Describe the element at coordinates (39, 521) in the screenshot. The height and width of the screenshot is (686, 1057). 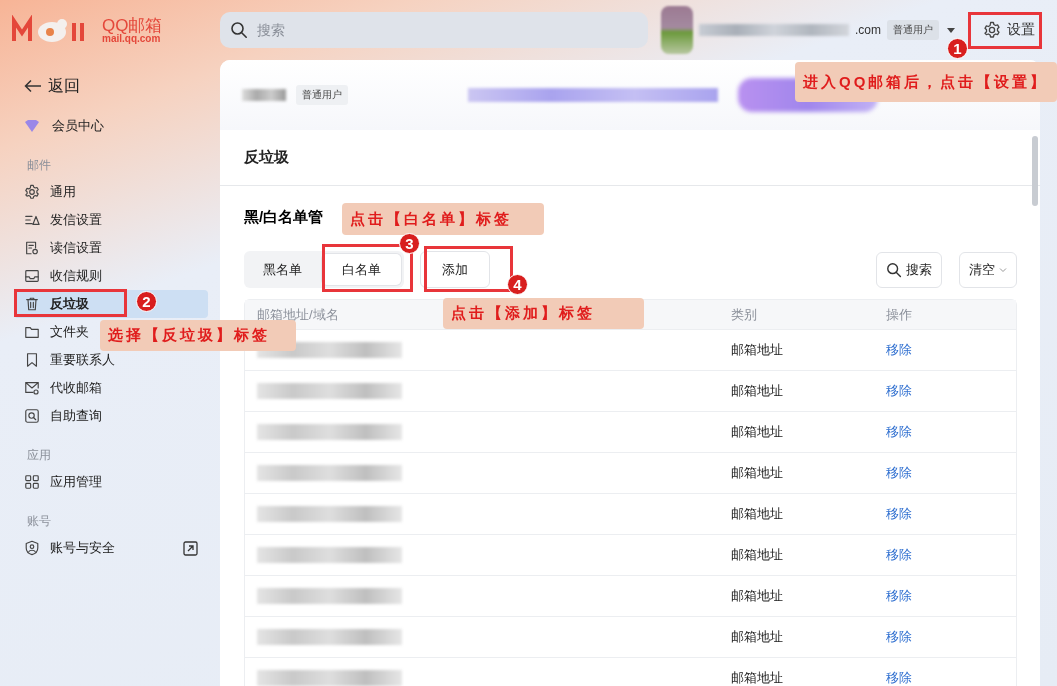
I see `section-label: 账号` at that location.